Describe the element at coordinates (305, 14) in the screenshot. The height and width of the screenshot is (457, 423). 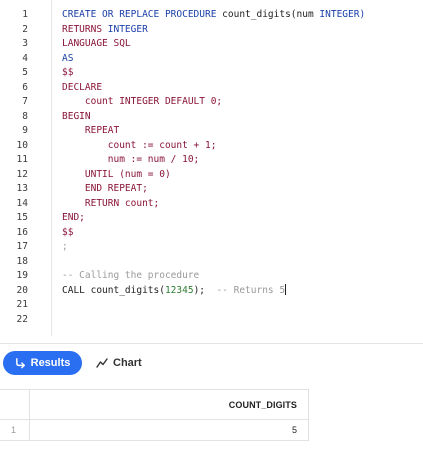
I see `code-token: num` at that location.